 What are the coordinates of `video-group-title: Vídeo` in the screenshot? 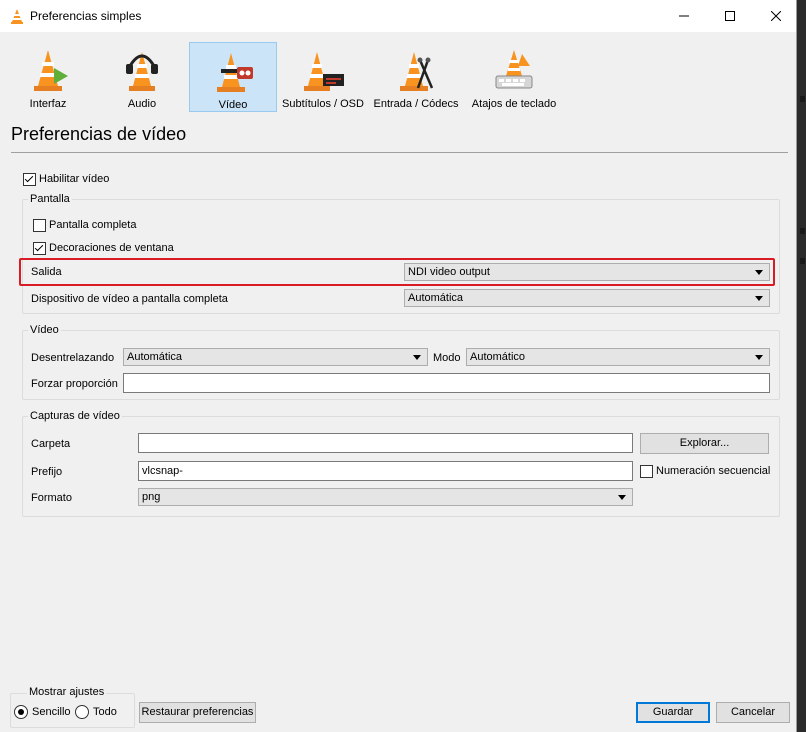 It's located at (44, 330).